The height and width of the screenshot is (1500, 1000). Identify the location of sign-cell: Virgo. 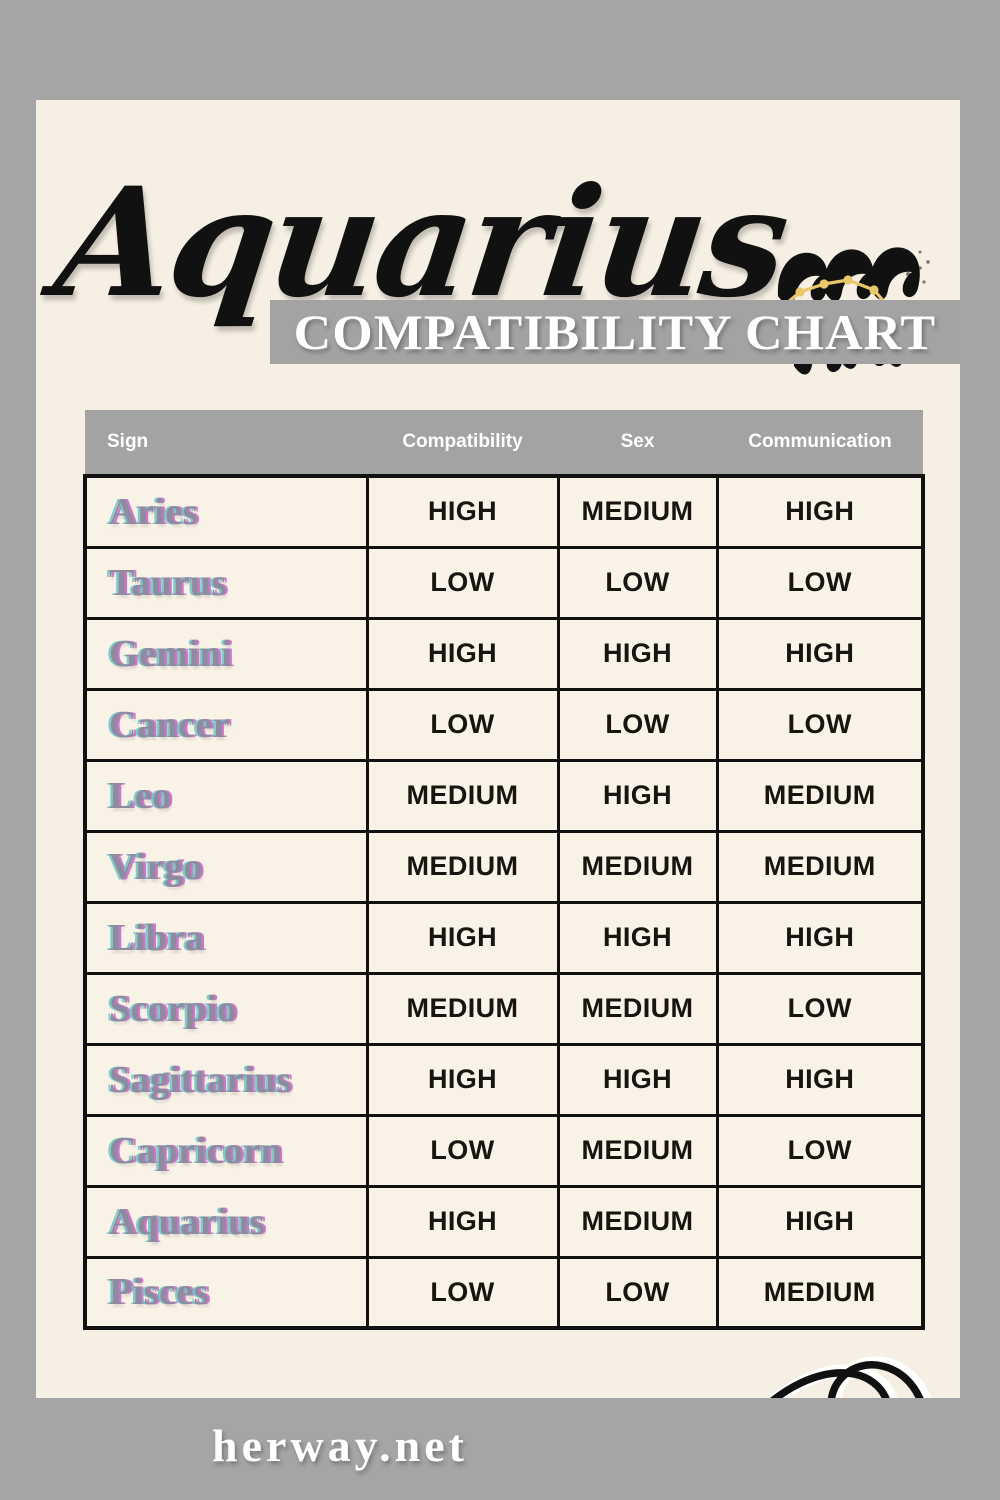
(226, 866).